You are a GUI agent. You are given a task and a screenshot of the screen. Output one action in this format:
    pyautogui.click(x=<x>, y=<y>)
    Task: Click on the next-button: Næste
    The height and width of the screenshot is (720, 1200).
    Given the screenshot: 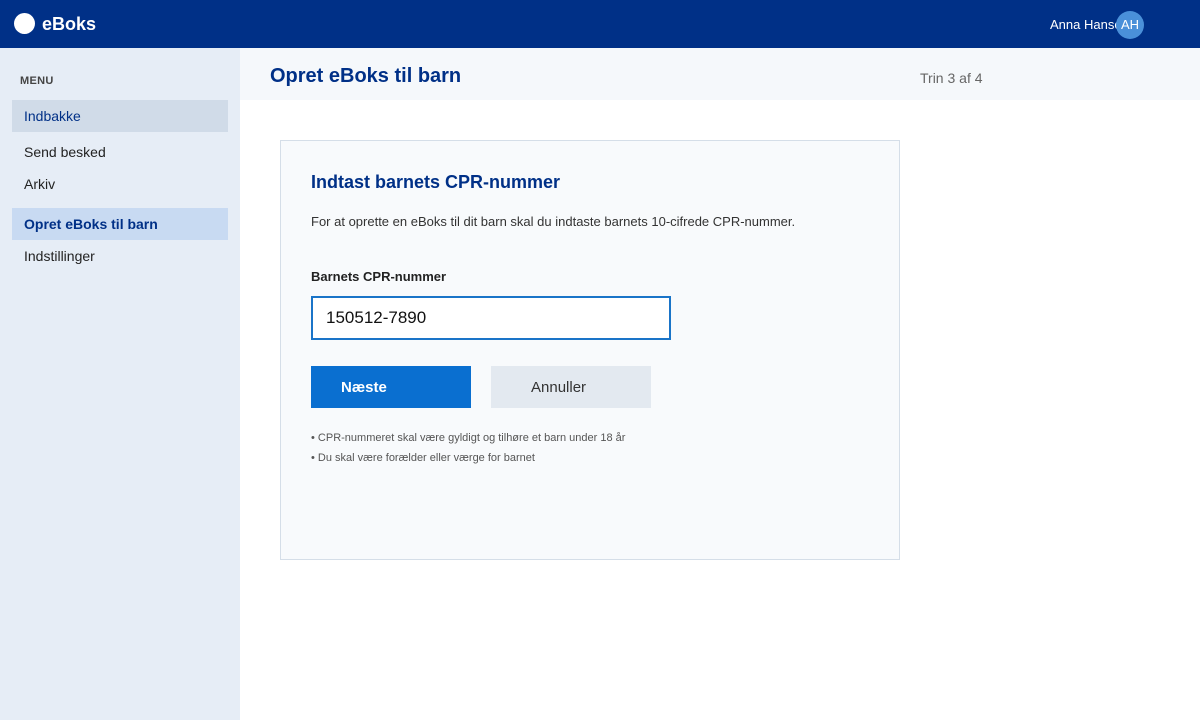 What is the action you would take?
    pyautogui.click(x=391, y=387)
    